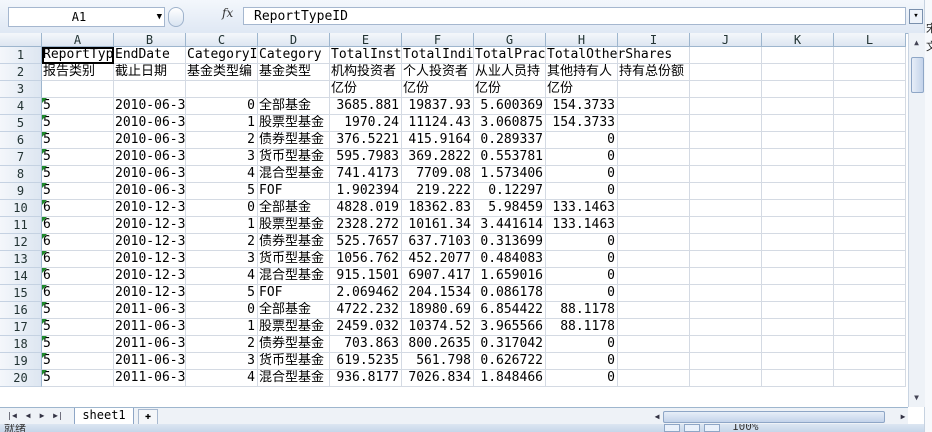 The width and height of the screenshot is (932, 432). Describe the element at coordinates (294, 72) in the screenshot. I see `cell-d2: 基金类型` at that location.